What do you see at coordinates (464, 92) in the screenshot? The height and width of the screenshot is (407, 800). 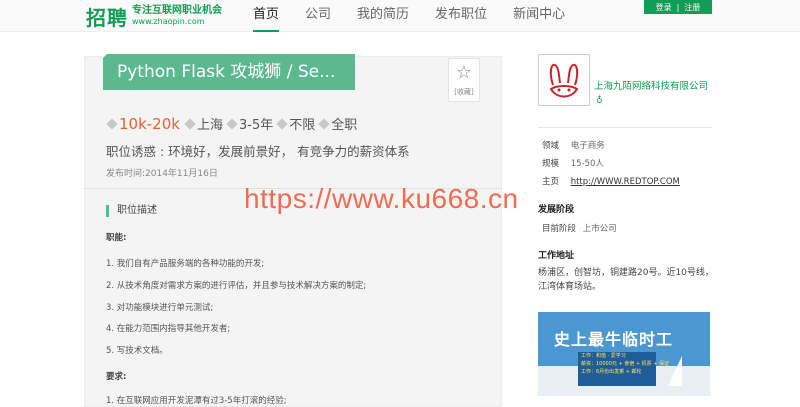 I see `favorite-label: [收藏]` at bounding box center [464, 92].